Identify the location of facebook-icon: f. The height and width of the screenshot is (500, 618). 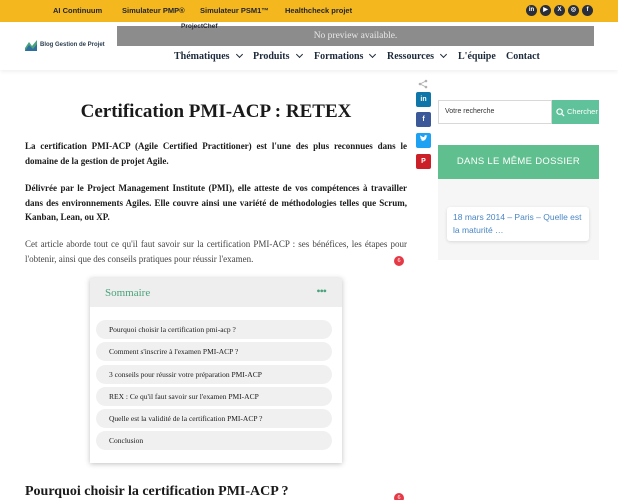
(587, 10).